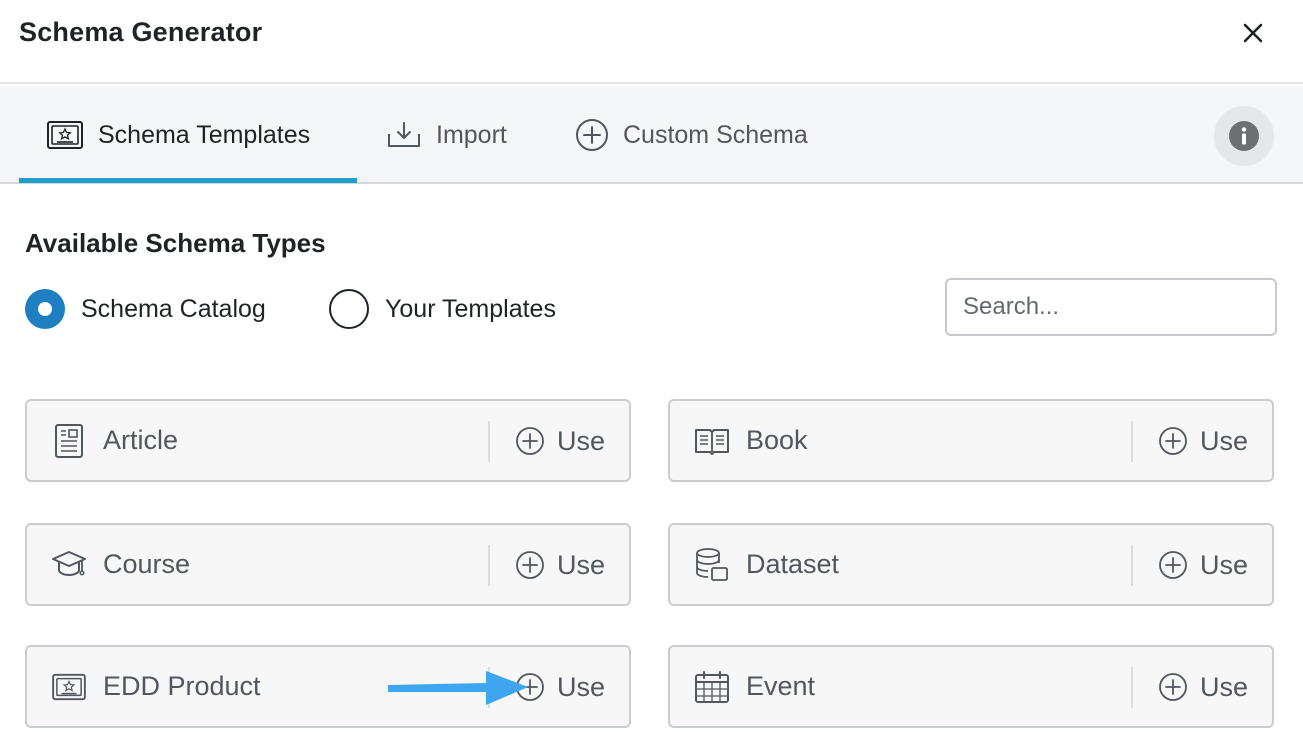 Image resolution: width=1303 pixels, height=742 pixels. What do you see at coordinates (712, 441) in the screenshot?
I see `book-icon` at bounding box center [712, 441].